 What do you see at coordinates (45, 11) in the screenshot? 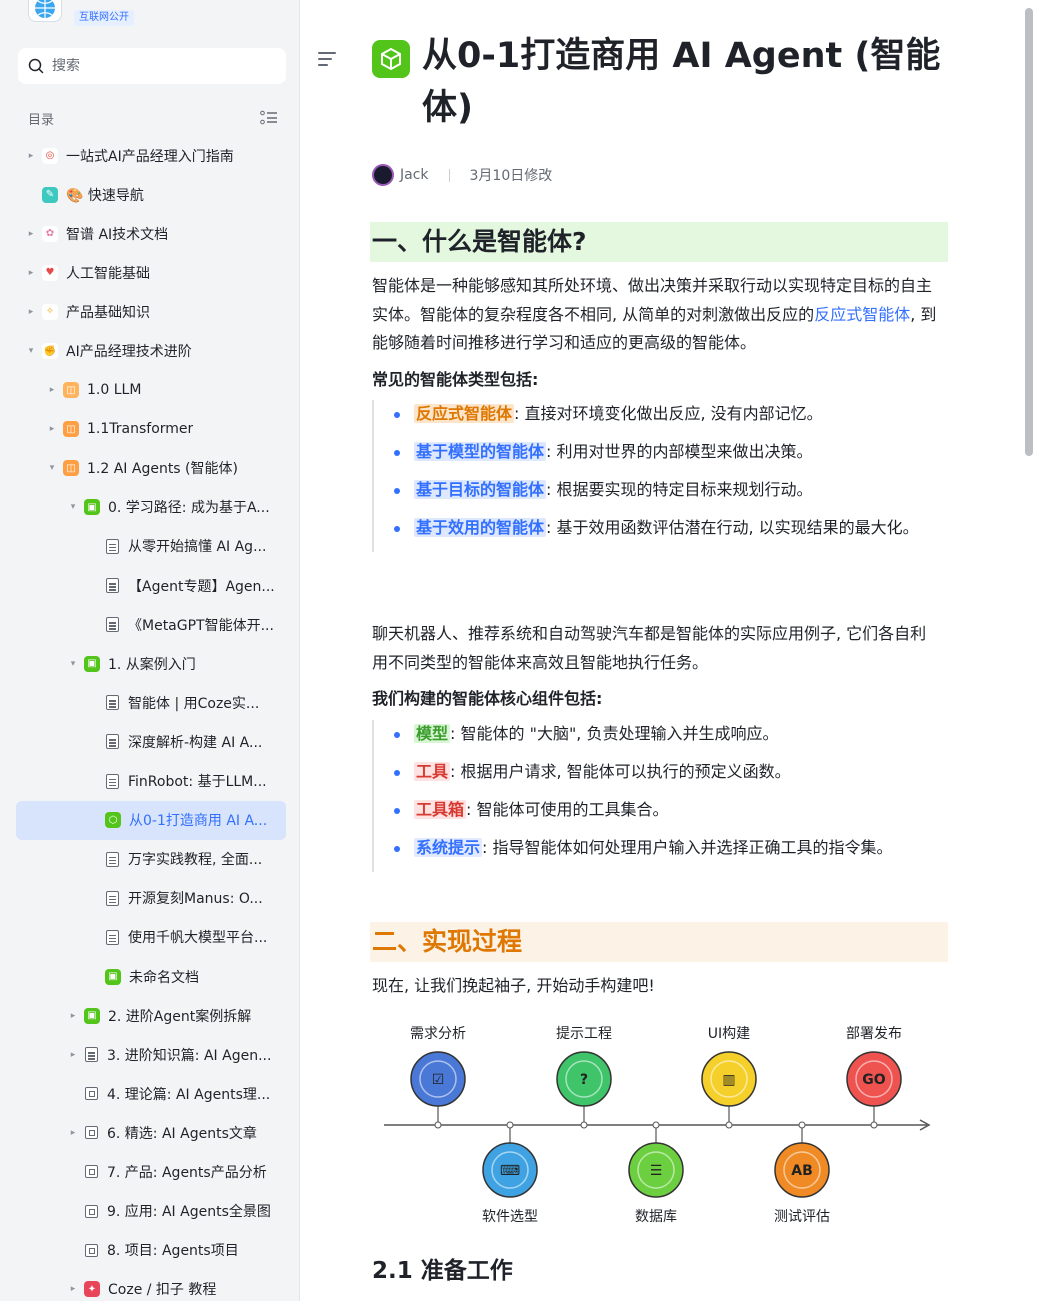
I see `wiki-logo-icon` at bounding box center [45, 11].